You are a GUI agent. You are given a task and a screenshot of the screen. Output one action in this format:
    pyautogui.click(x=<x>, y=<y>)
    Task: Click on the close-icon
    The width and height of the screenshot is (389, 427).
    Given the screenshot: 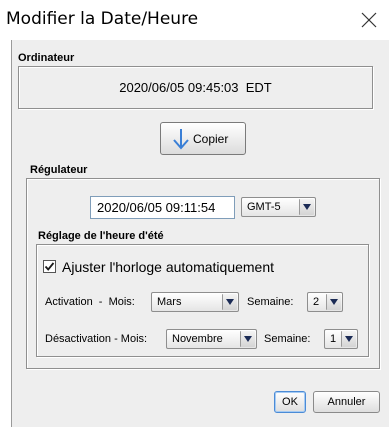 What is the action you would take?
    pyautogui.click(x=369, y=20)
    